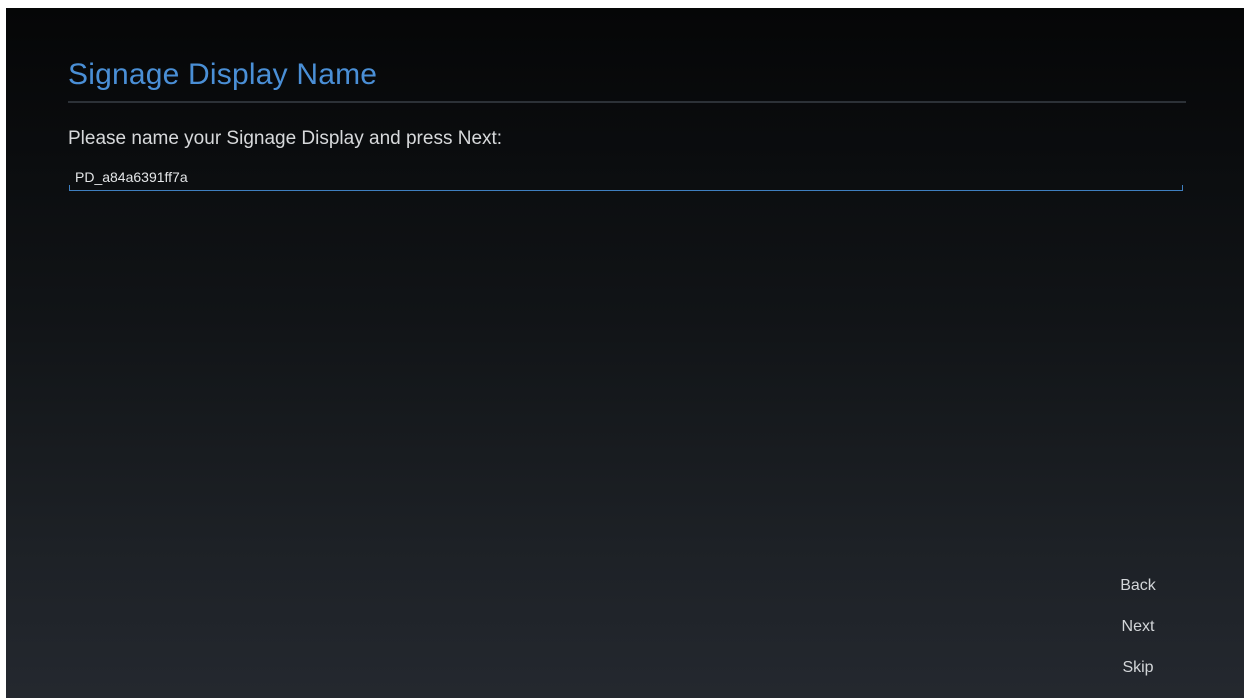 The height and width of the screenshot is (698, 1244). What do you see at coordinates (223, 74) in the screenshot?
I see `page-title: Signage Display Name` at bounding box center [223, 74].